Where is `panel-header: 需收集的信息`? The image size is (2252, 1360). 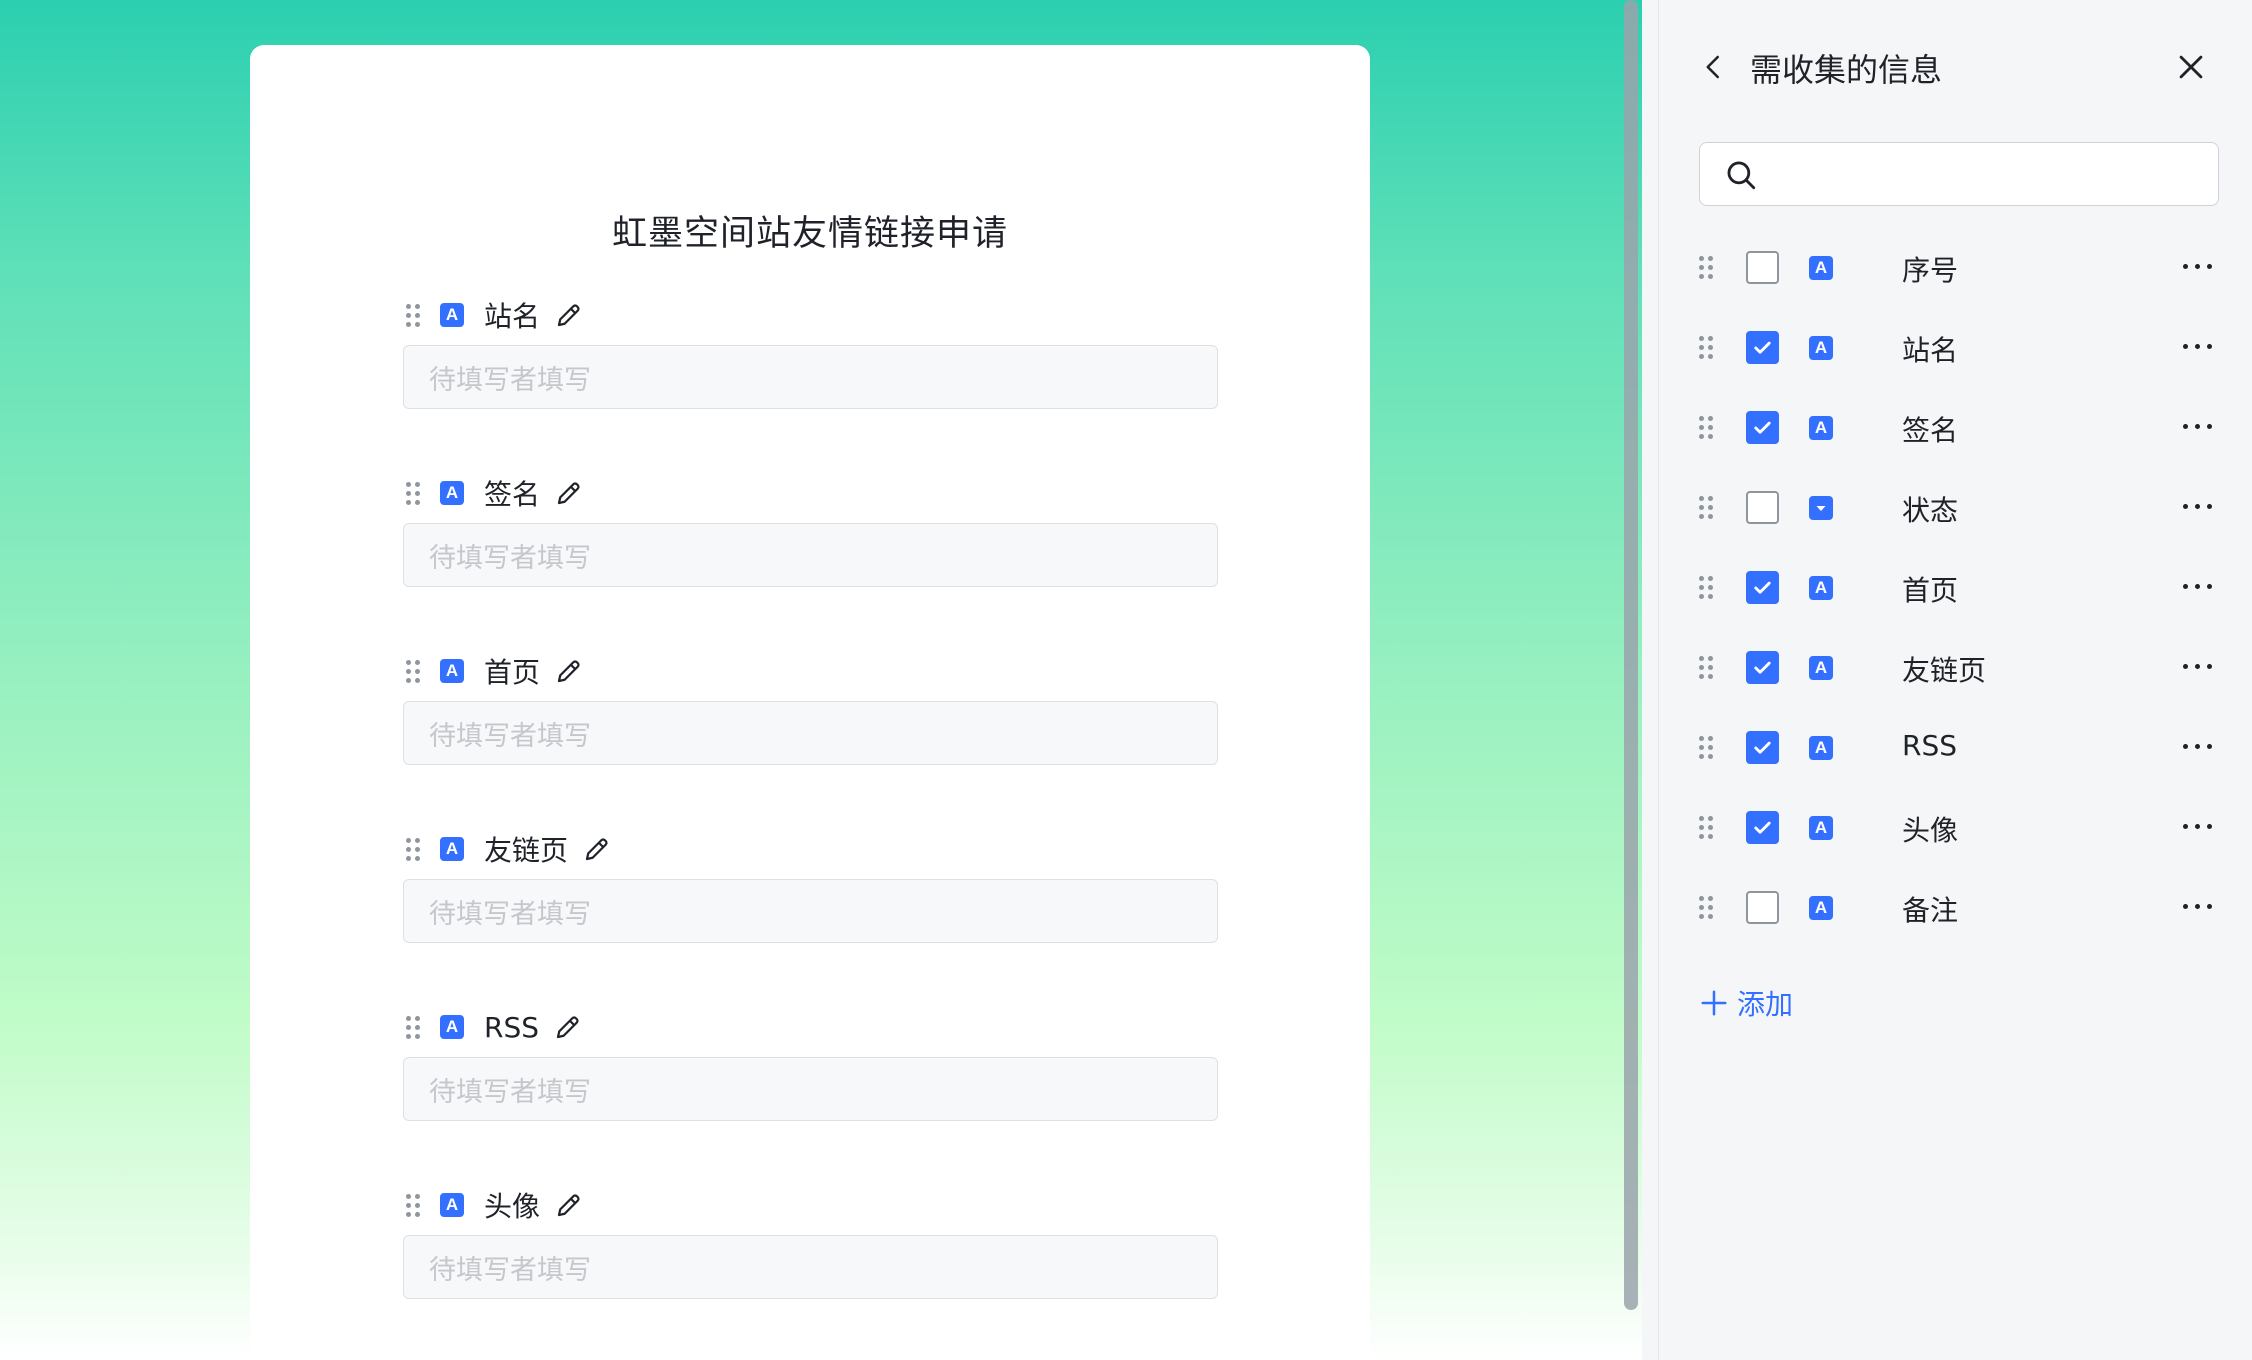
panel-header: 需收集的信息 is located at coordinates (1955, 68).